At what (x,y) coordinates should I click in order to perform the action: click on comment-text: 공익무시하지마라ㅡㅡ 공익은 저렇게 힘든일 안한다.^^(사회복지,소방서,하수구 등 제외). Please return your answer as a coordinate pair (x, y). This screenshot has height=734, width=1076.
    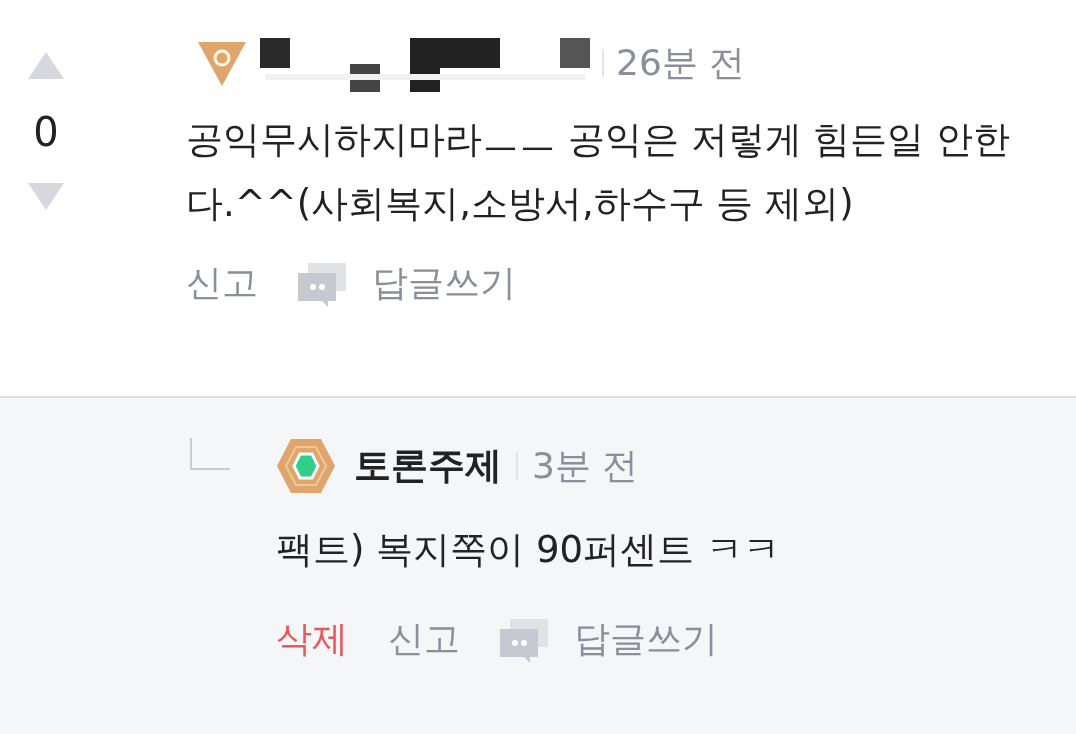
    Looking at the image, I should click on (599, 172).